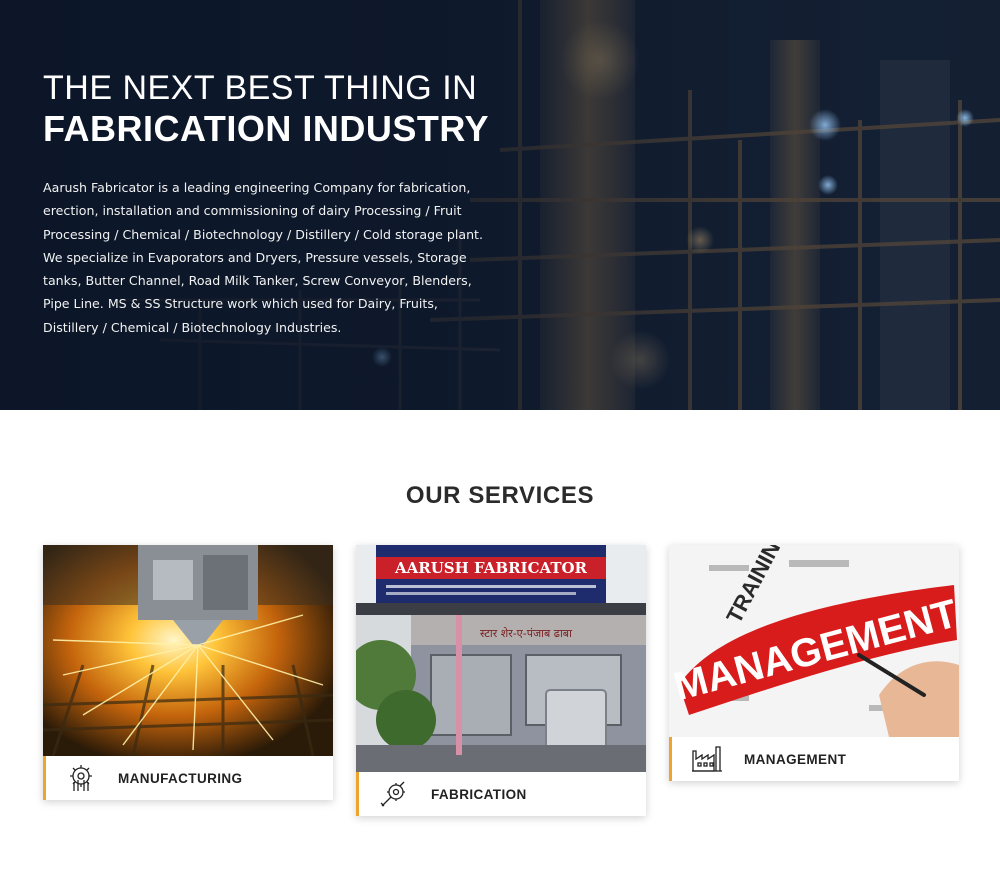  I want to click on service-label-fabrication: FABRICATION, so click(479, 794).